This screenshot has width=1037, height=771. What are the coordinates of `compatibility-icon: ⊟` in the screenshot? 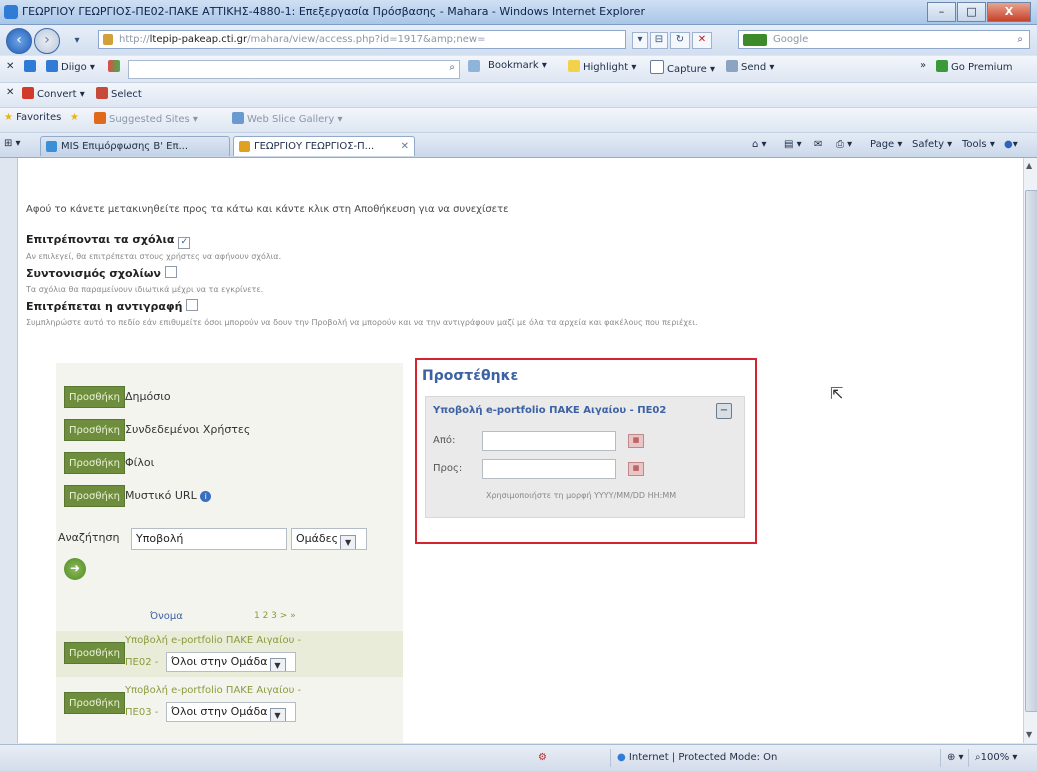 It's located at (659, 40).